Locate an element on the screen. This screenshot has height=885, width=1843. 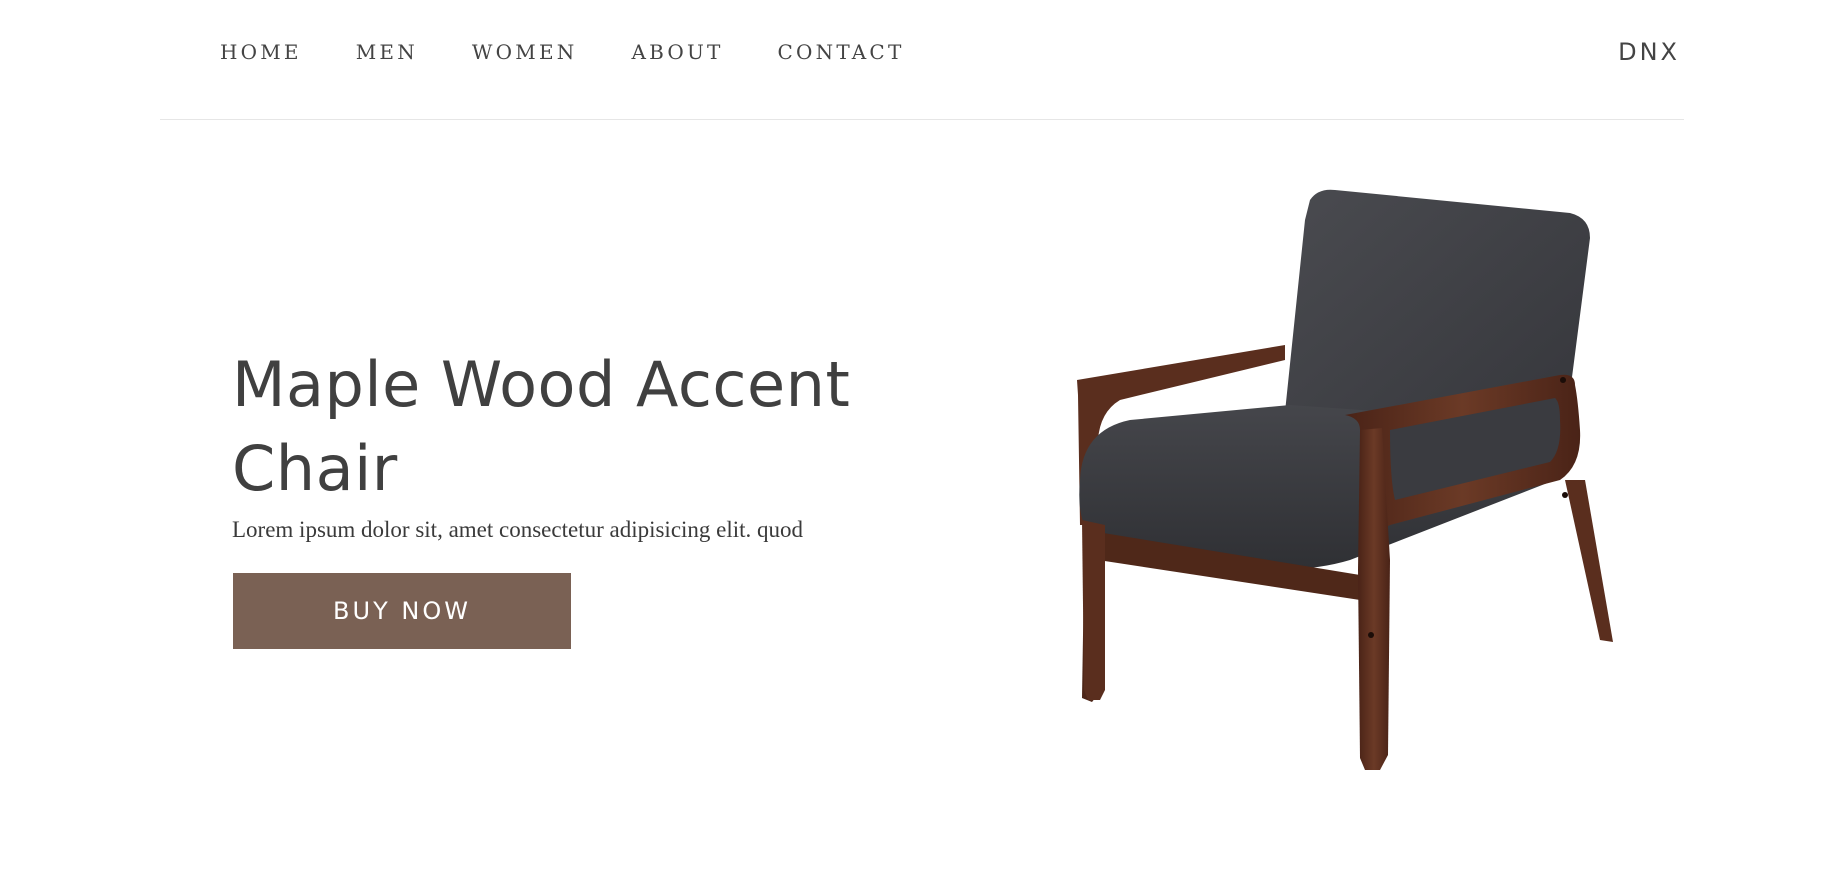
header-divider is located at coordinates (922, 119).